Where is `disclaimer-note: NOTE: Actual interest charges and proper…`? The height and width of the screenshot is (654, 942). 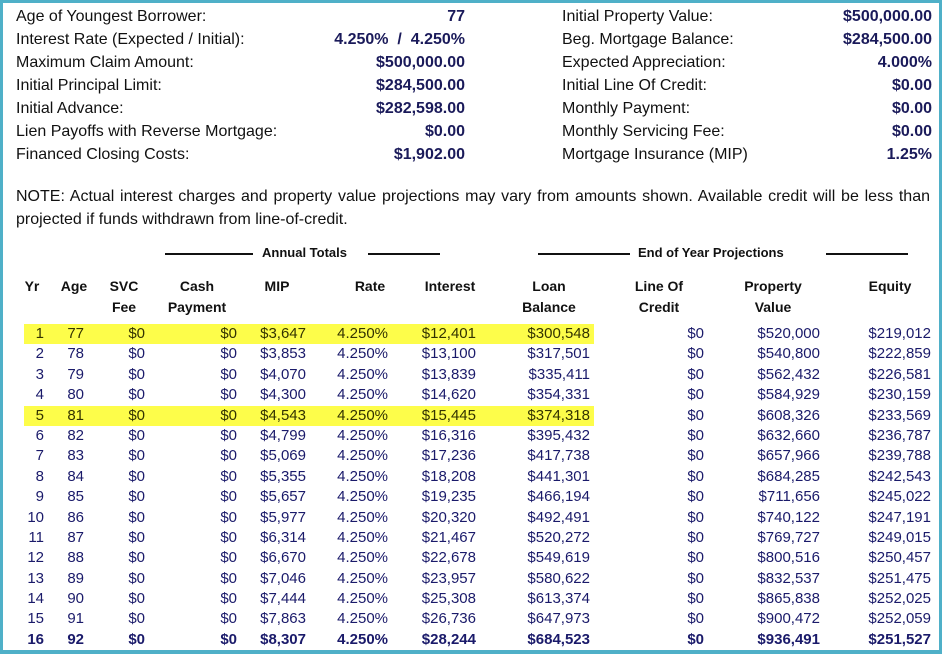
disclaimer-note: NOTE: Actual interest charges and proper… is located at coordinates (473, 208).